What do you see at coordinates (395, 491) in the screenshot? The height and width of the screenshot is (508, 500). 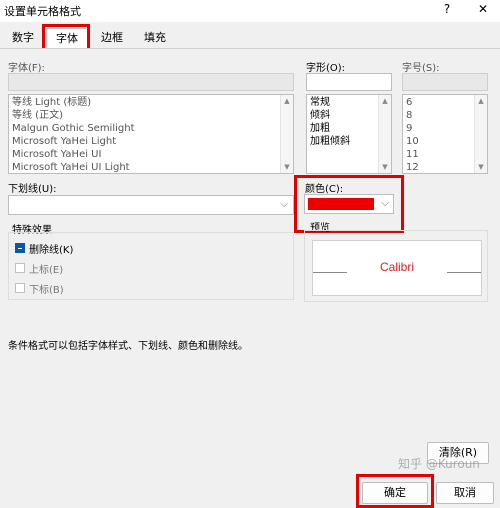 I see `highlight-ok` at bounding box center [395, 491].